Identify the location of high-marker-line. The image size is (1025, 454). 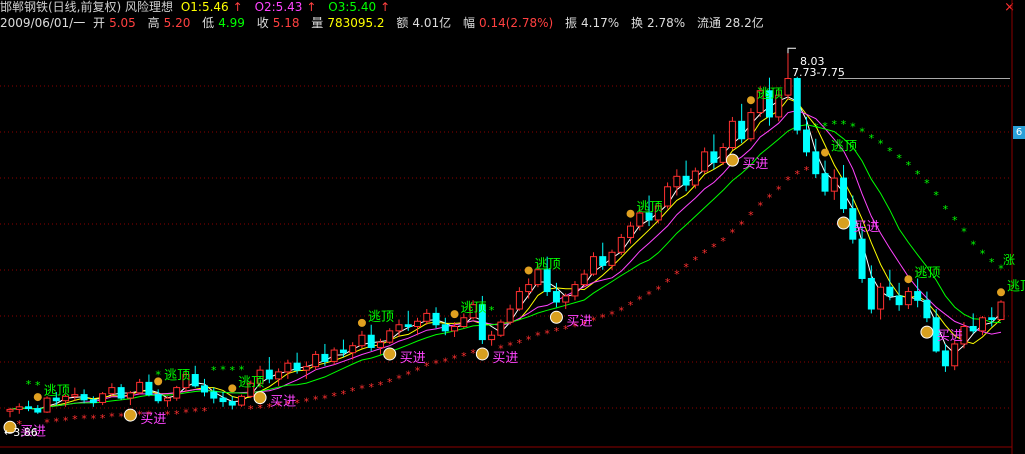
(791, 50).